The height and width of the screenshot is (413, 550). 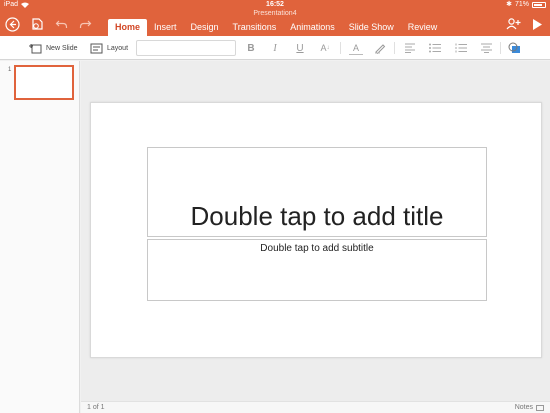 What do you see at coordinates (423, 27) in the screenshot?
I see `tab-review: Review` at bounding box center [423, 27].